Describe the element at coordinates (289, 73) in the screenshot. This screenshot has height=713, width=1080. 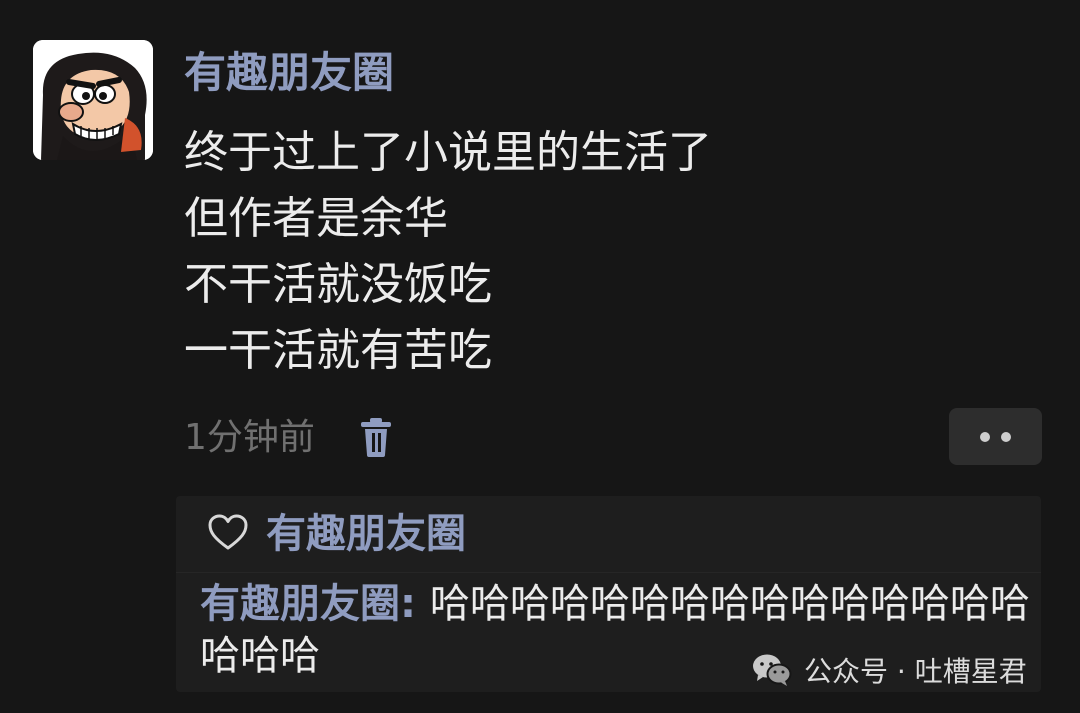
I see `post-author-name: 有趣朋友圈` at that location.